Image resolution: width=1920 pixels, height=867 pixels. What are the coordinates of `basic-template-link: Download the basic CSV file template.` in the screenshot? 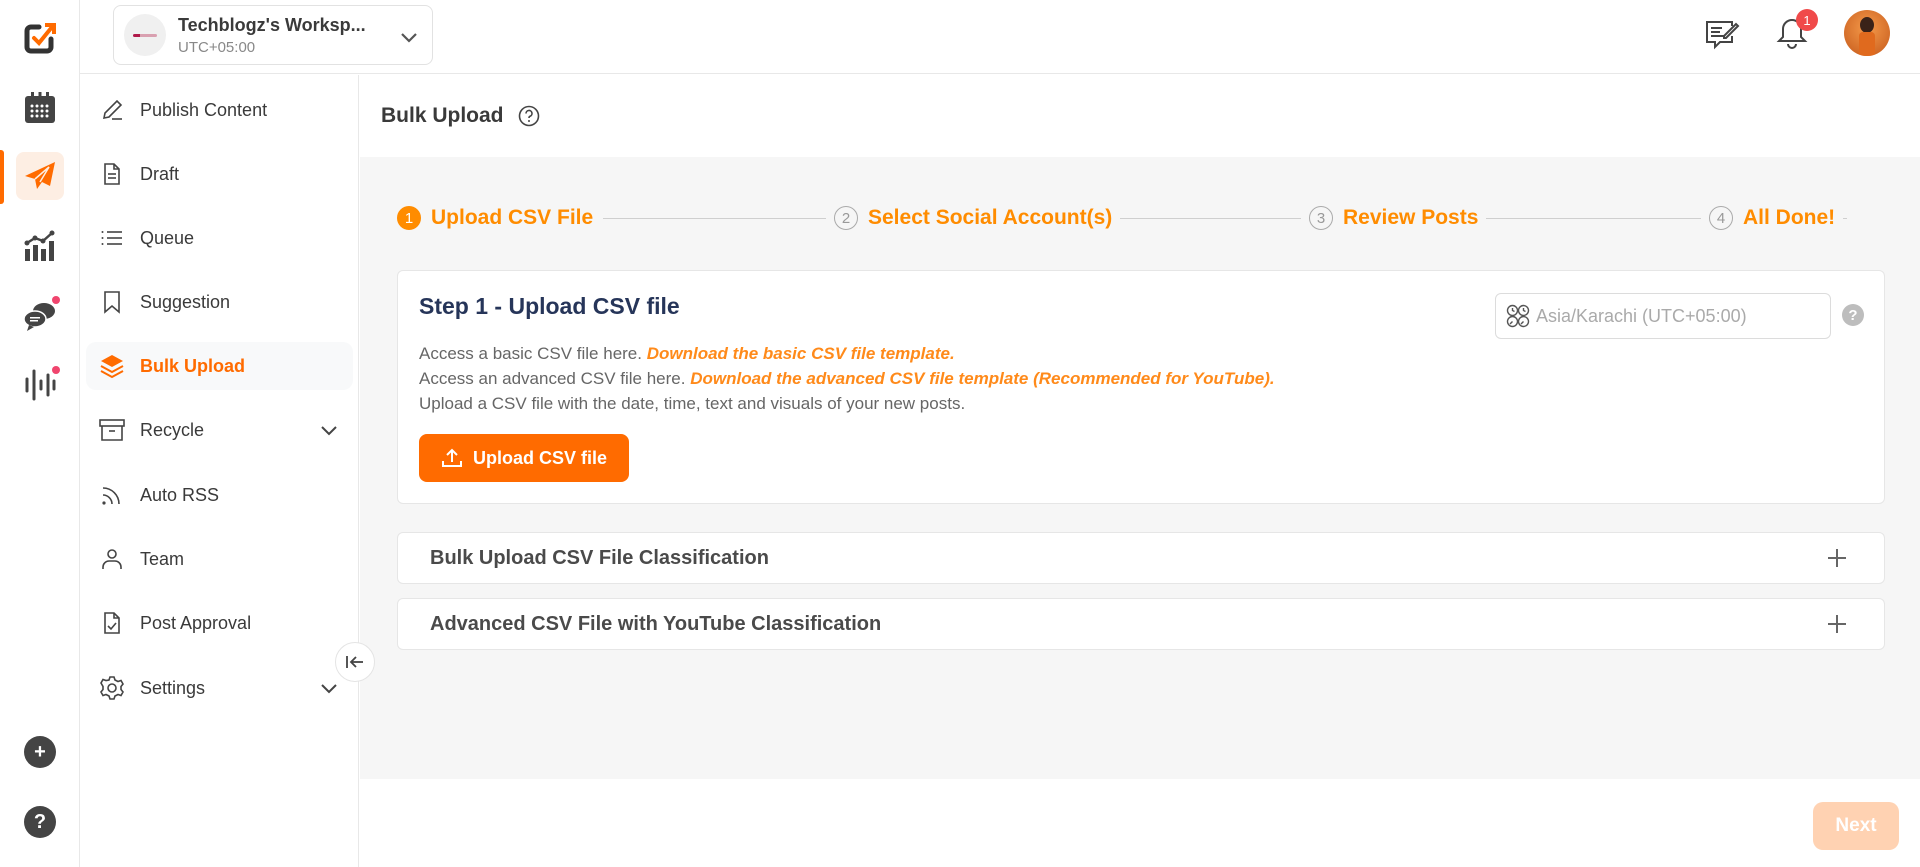 It's located at (801, 353).